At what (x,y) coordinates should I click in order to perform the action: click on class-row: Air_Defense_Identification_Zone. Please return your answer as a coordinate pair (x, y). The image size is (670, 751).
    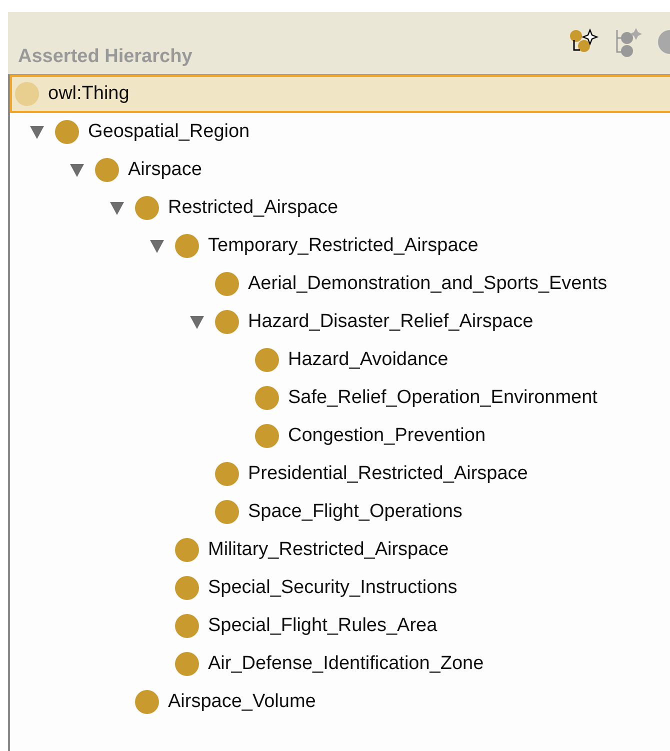
    Looking at the image, I should click on (340, 664).